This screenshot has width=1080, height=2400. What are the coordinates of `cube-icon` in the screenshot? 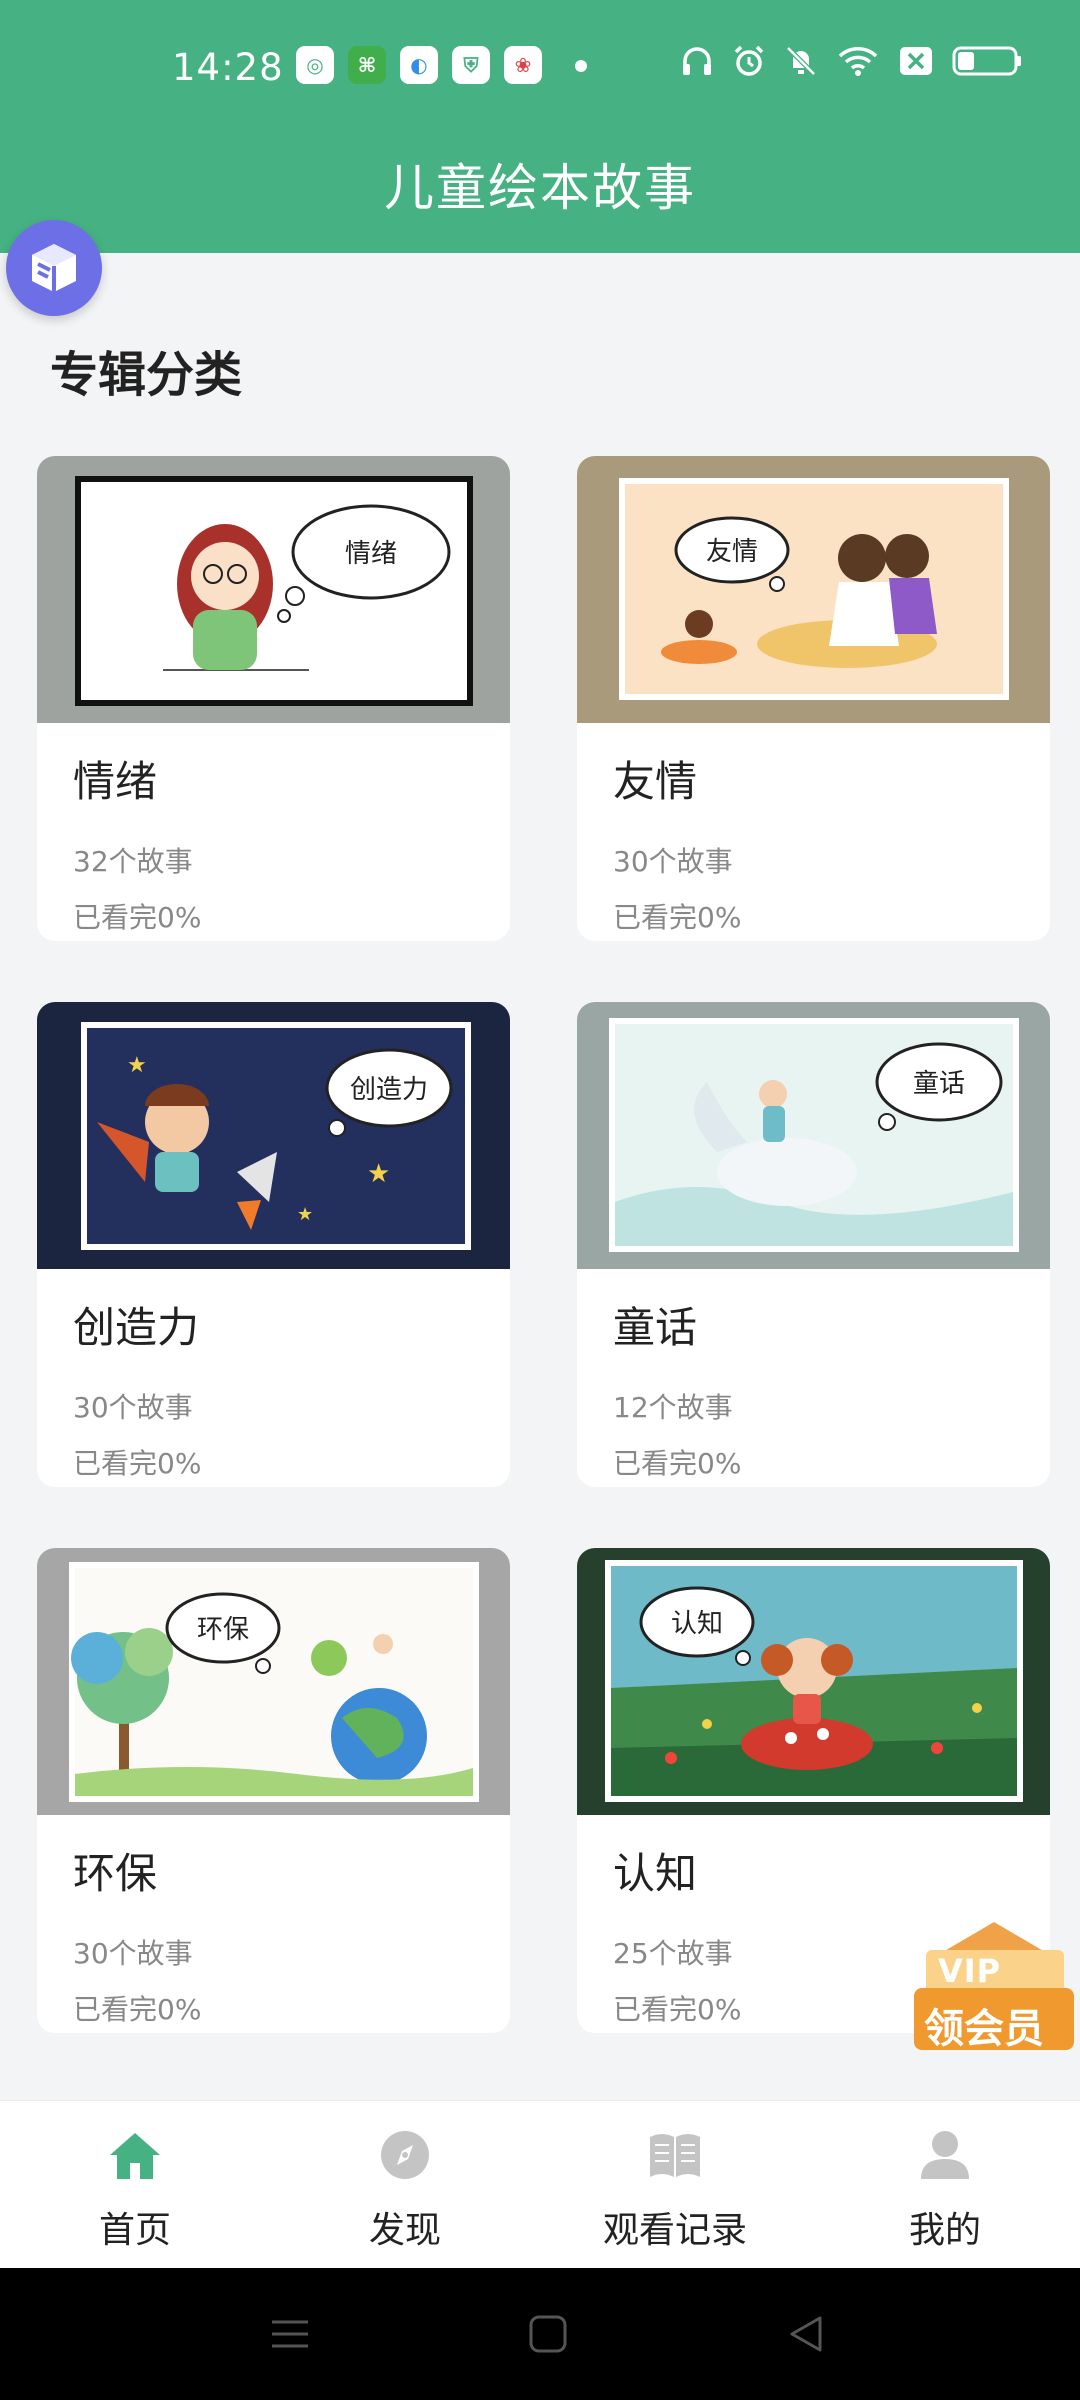 It's located at (54, 268).